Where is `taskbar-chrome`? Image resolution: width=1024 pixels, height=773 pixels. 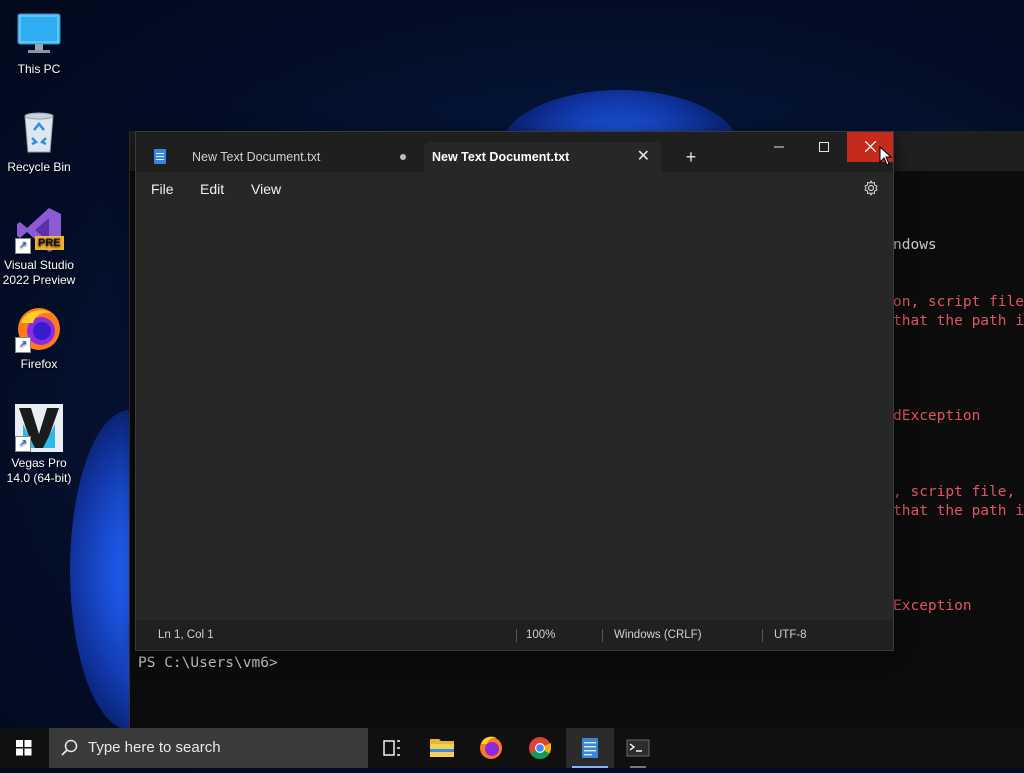
taskbar-chrome is located at coordinates (540, 748).